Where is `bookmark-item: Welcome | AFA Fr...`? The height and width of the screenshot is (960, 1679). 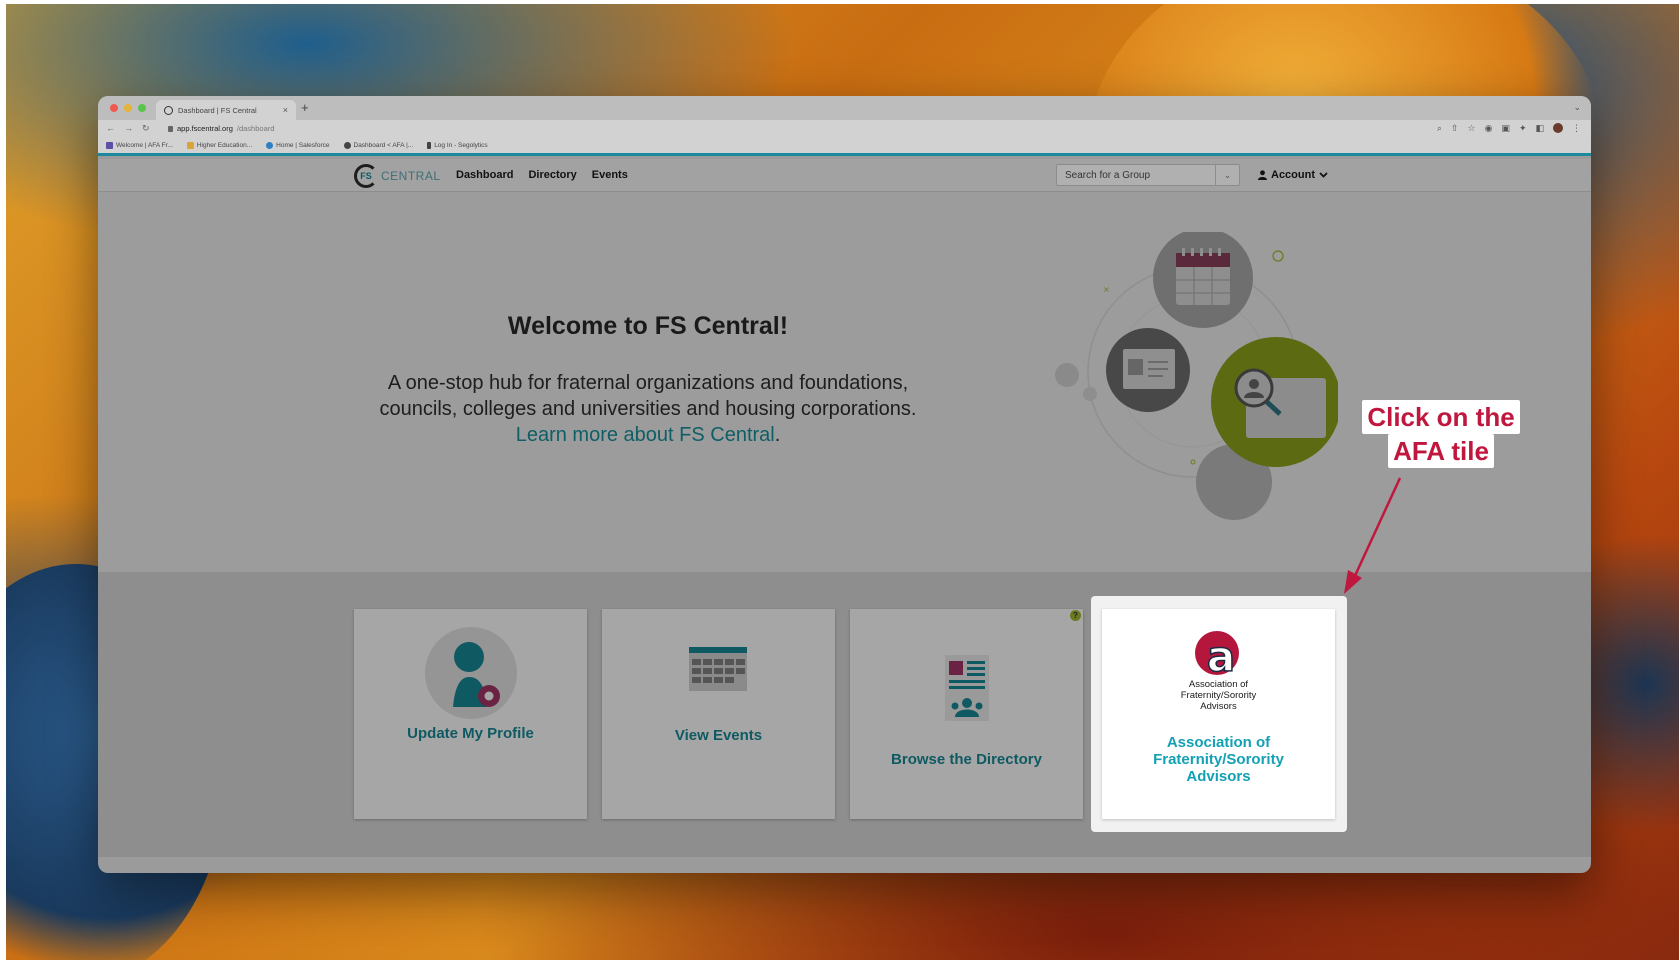
bookmark-item: Welcome | AFA Fr... is located at coordinates (139, 145).